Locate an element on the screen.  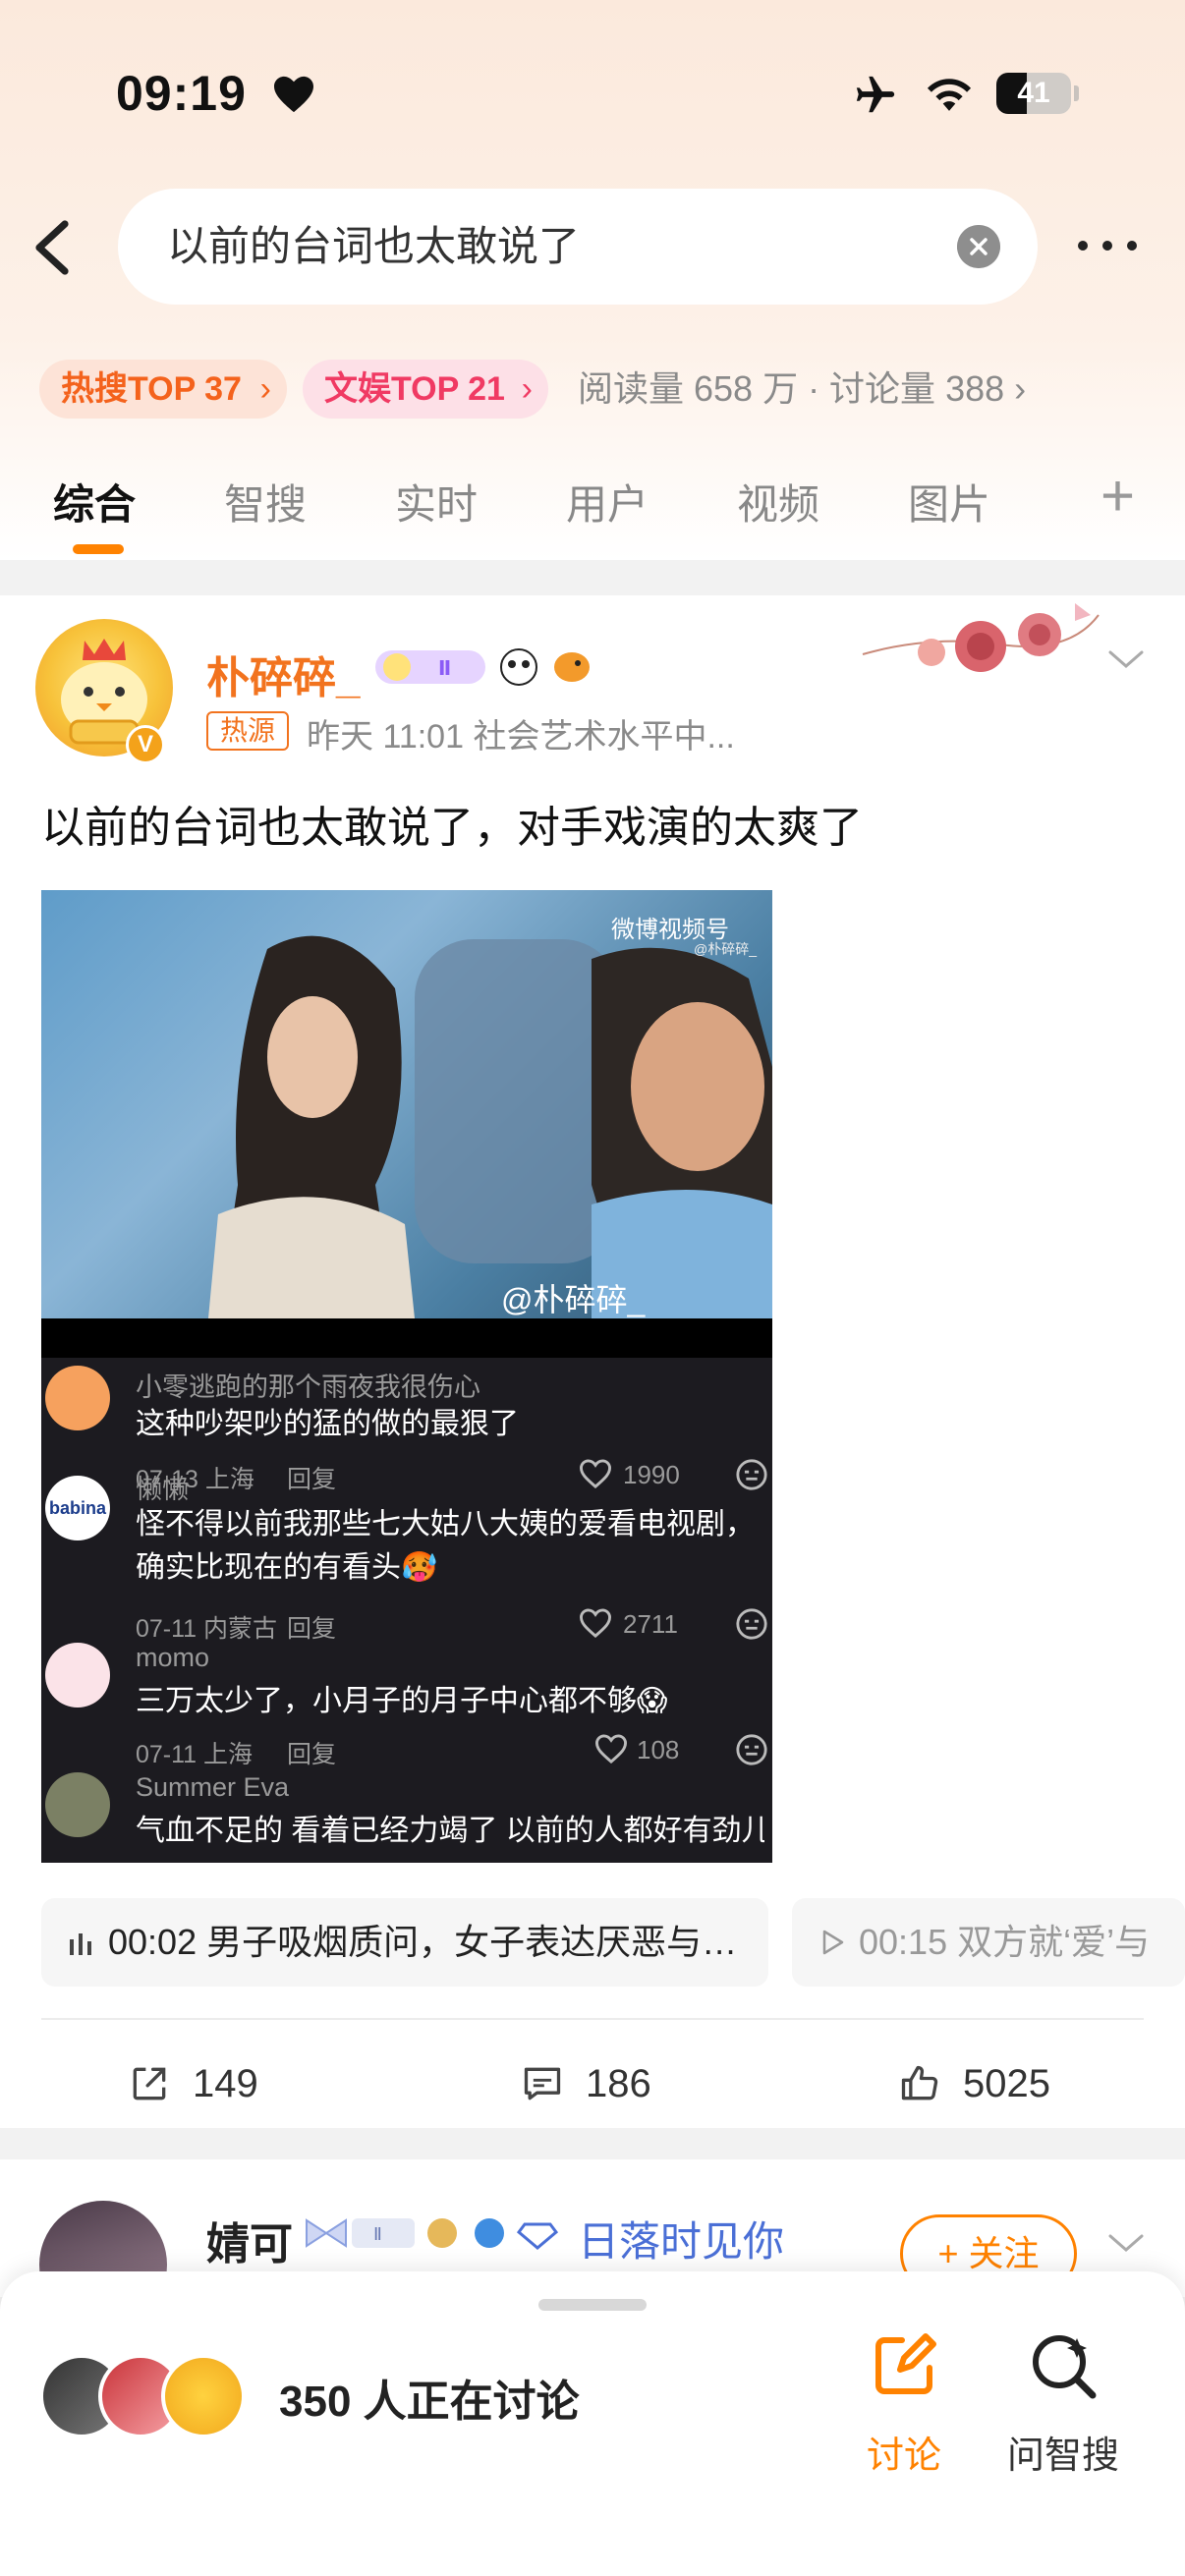
tab-add-icon: + is located at coordinates (1118, 496).